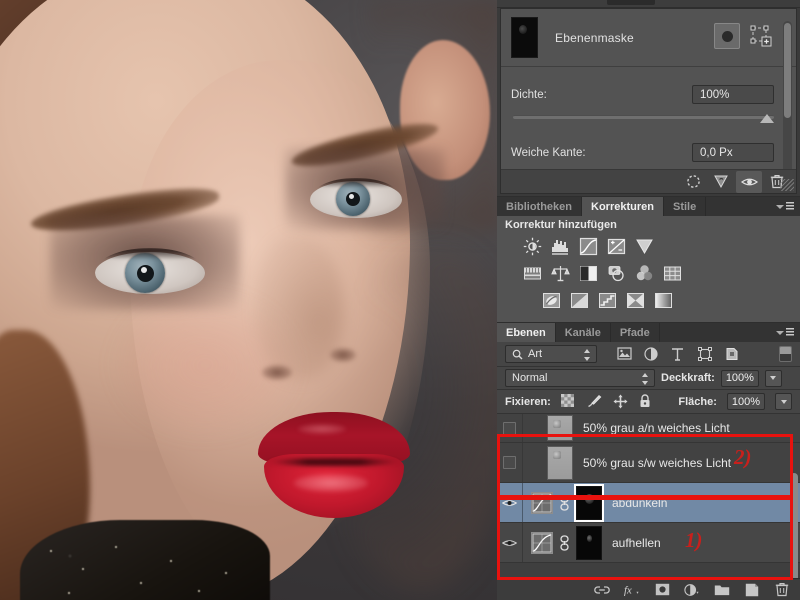 This screenshot has height=600, width=800. What do you see at coordinates (752, 590) in the screenshot?
I see `new-layer-icon` at bounding box center [752, 590].